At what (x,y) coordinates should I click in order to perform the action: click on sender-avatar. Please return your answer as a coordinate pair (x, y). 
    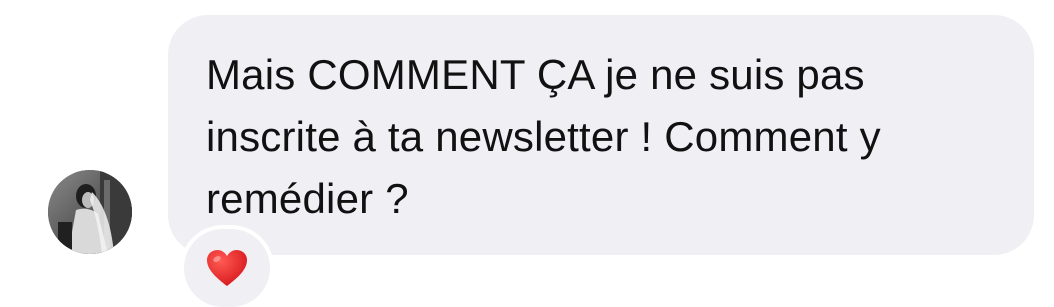
    Looking at the image, I should click on (90, 212).